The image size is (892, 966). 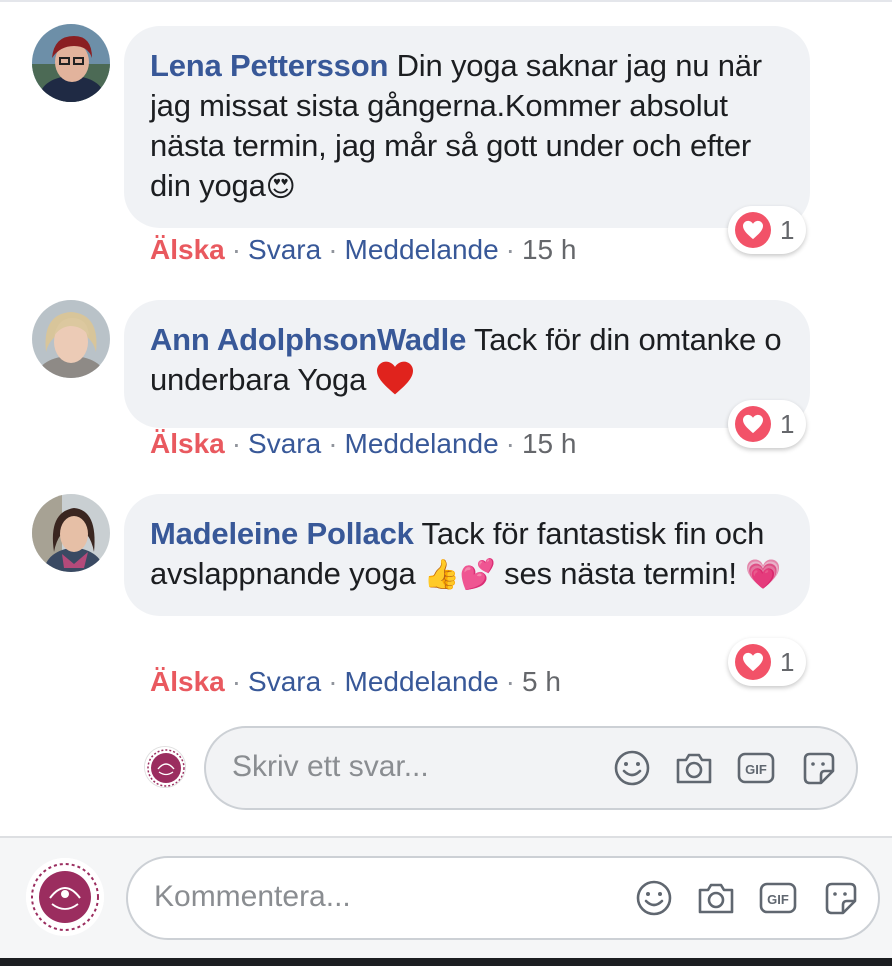 I want to click on thumbs-up-hearts-emoji: 👍💕, so click(x=459, y=574).